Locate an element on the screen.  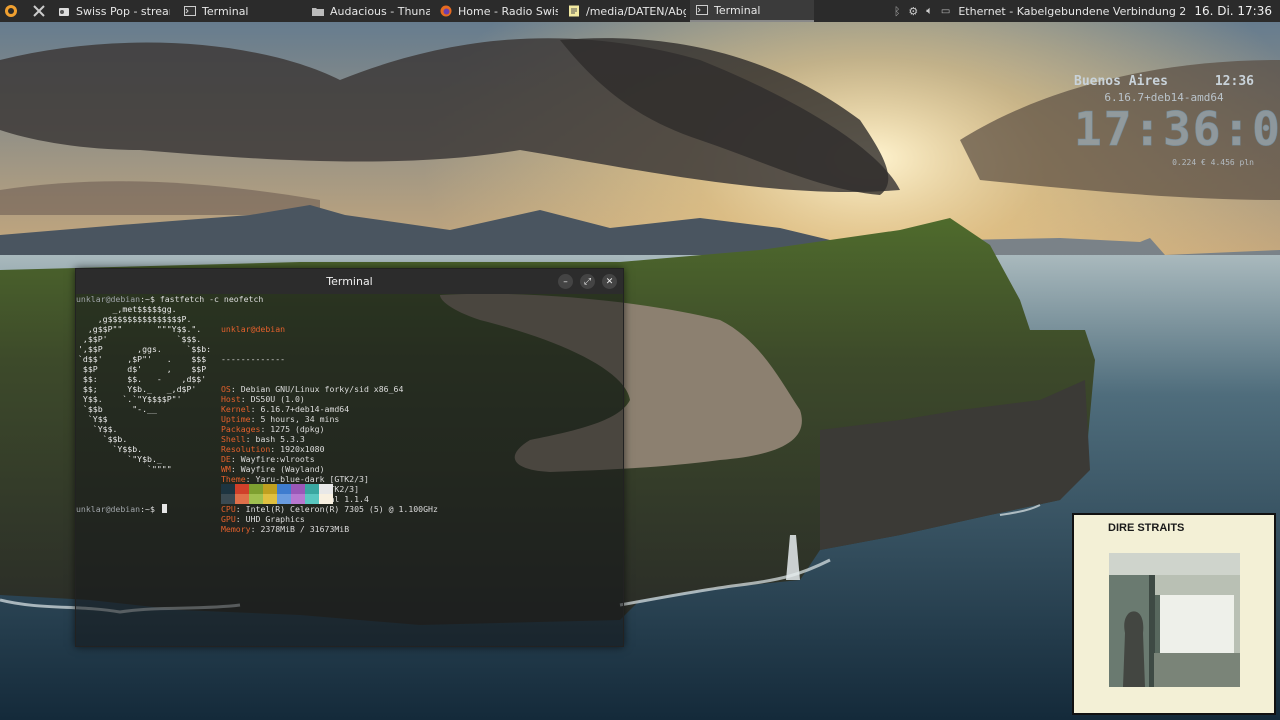
logo-line: `$$b. is located at coordinates (103, 439).